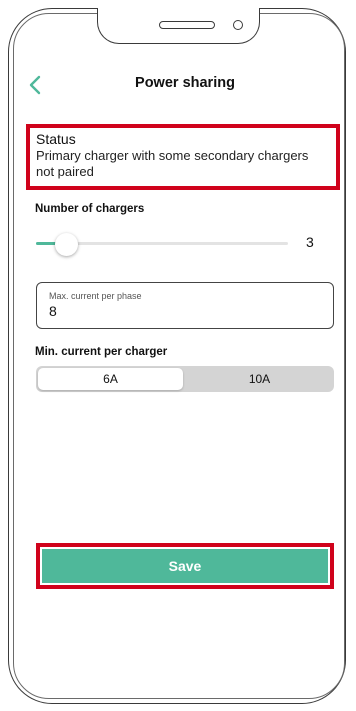  I want to click on max-current-value: 8, so click(185, 311).